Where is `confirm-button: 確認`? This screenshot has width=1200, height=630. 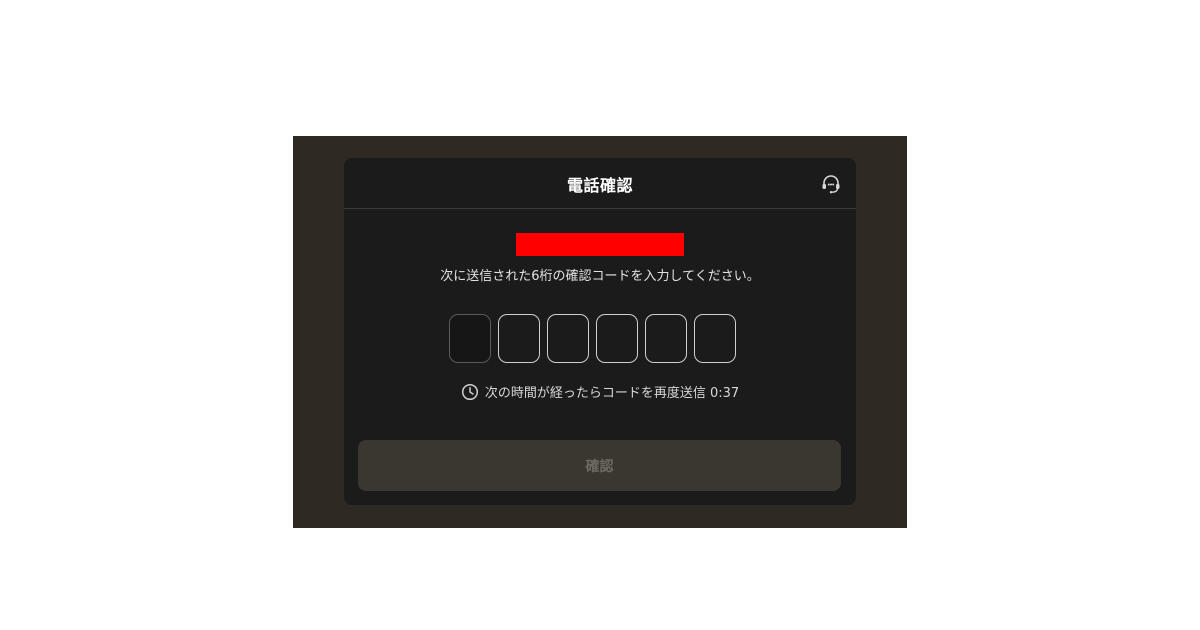 confirm-button: 確認 is located at coordinates (599, 465).